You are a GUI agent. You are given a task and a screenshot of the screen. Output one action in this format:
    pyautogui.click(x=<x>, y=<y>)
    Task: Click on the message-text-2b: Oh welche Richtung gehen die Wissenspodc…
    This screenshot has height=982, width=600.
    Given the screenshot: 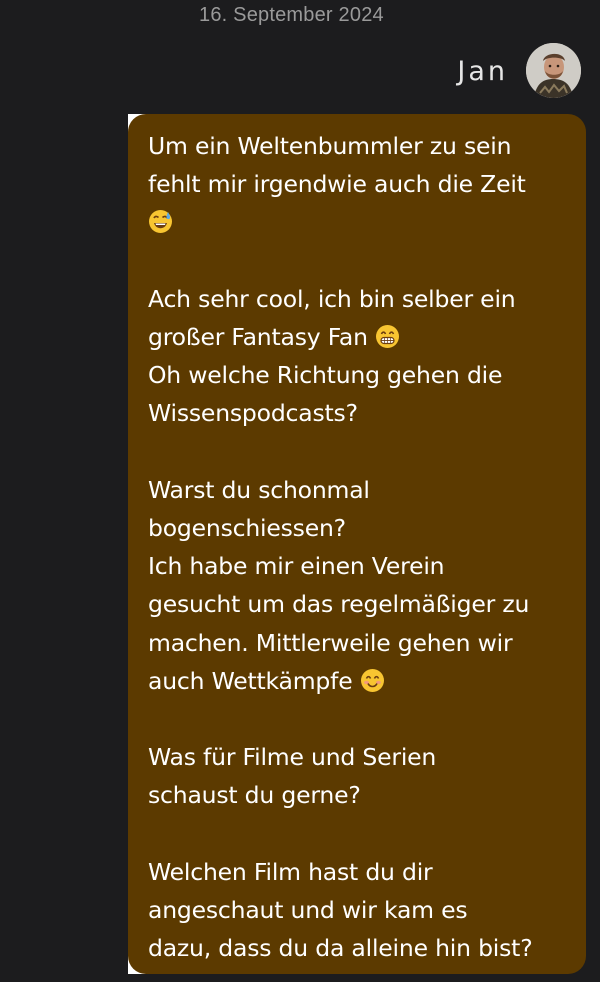 What is the action you would take?
    pyautogui.click(x=325, y=394)
    